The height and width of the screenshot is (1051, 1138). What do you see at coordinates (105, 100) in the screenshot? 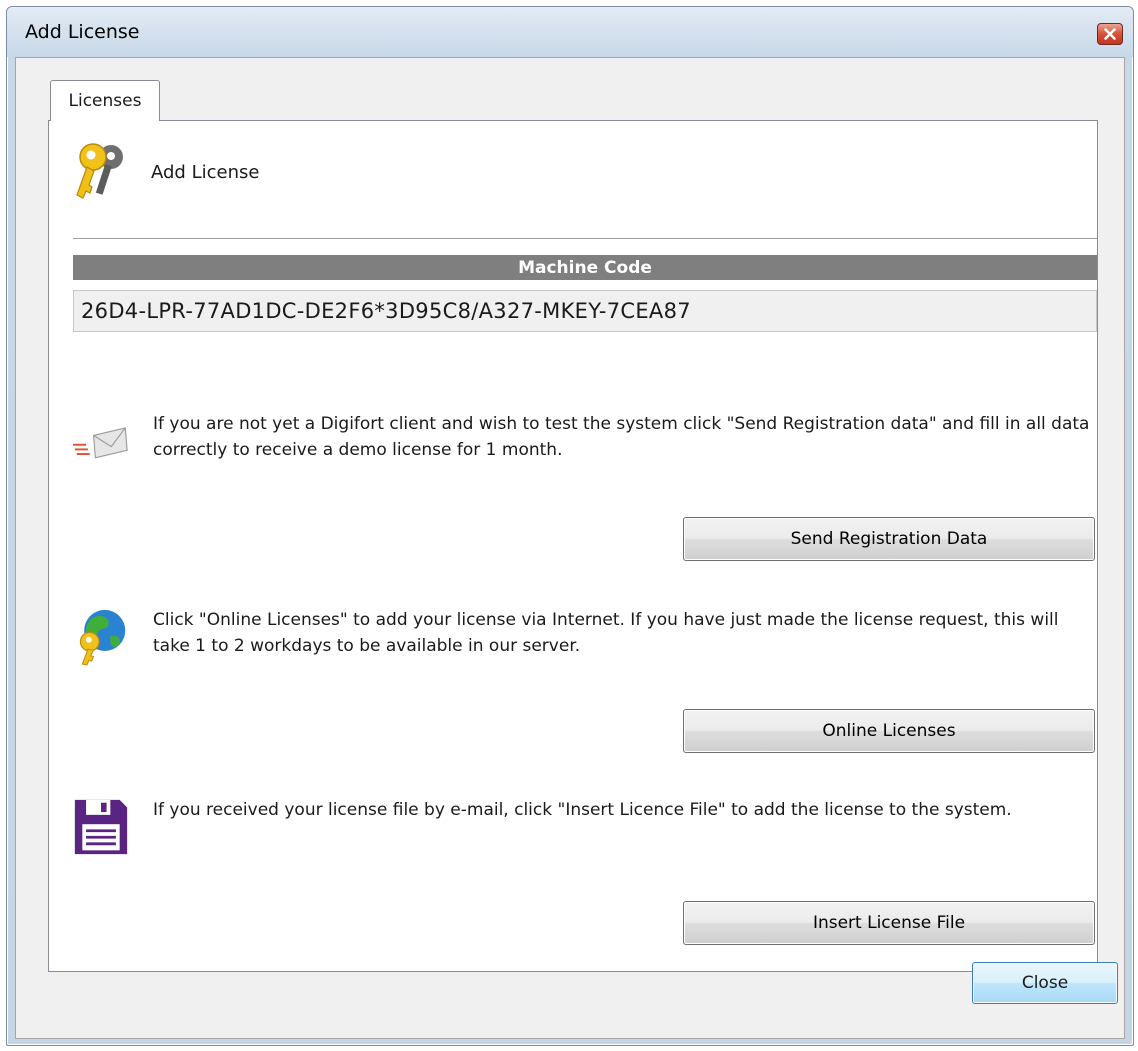
I see `tab-licenses: Licenses` at bounding box center [105, 100].